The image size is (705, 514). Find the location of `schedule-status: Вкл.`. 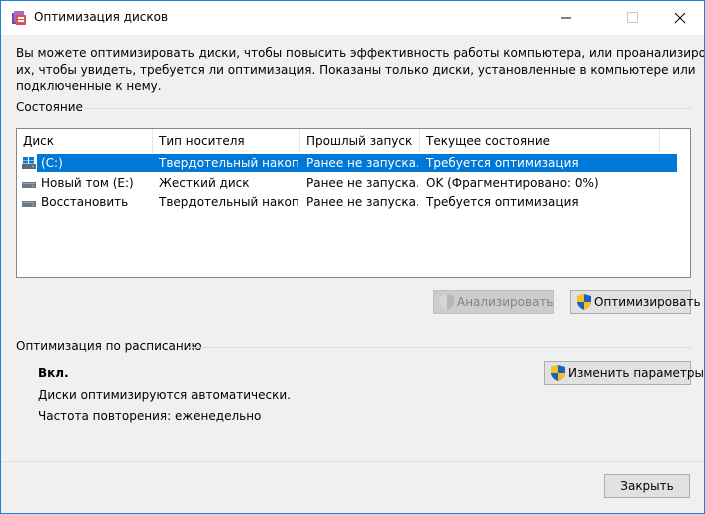

schedule-status: Вкл. is located at coordinates (53, 373).